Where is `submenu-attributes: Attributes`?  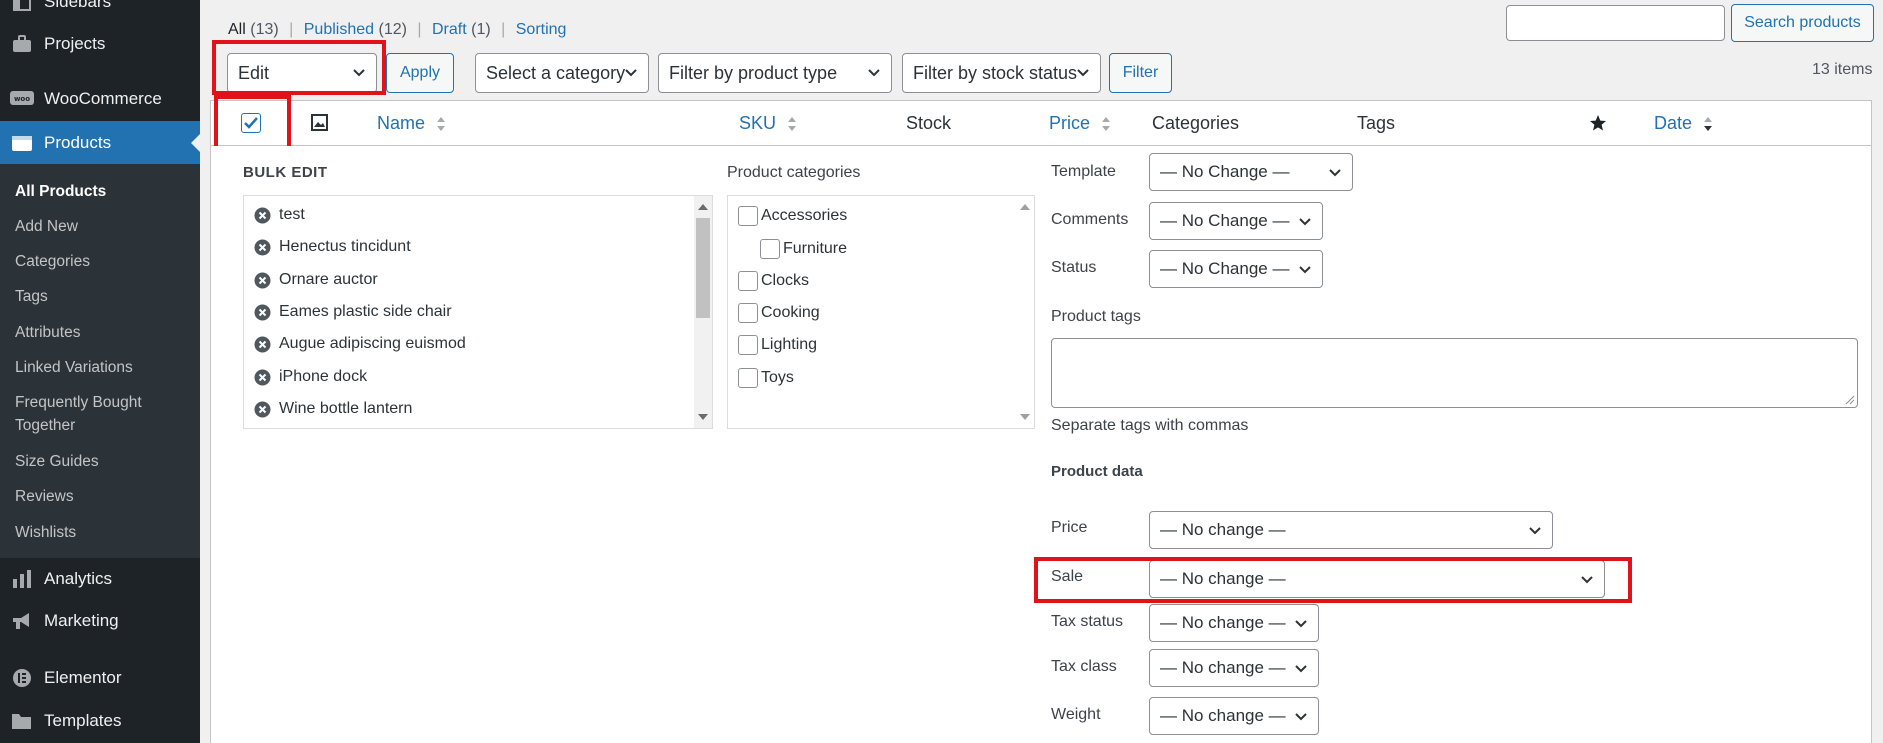
submenu-attributes: Attributes is located at coordinates (102, 332).